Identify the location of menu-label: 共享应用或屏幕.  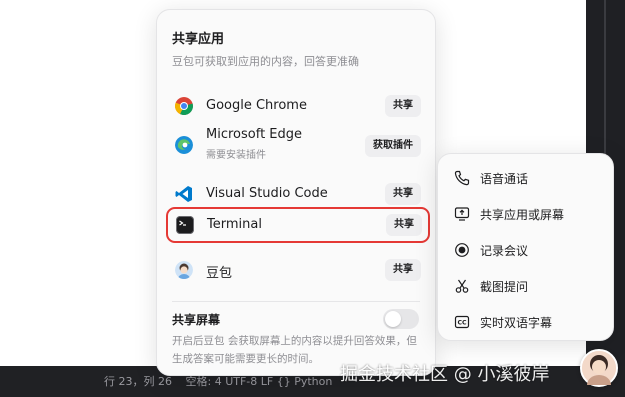
(522, 215).